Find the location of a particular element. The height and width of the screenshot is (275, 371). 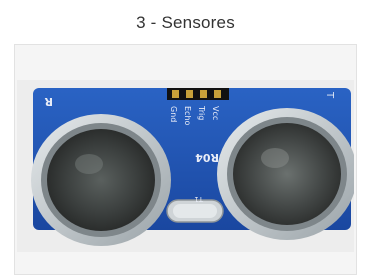

pin-label-trig: Trig is located at coordinates (201, 112).